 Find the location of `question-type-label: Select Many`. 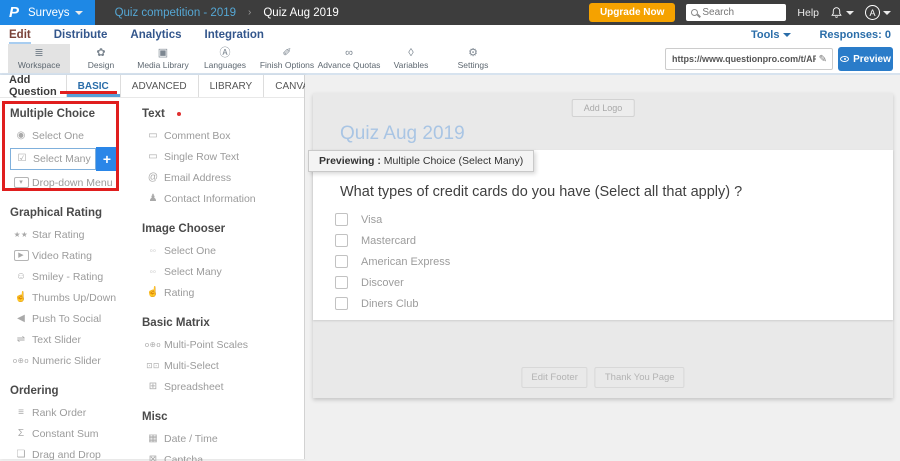

question-type-label: Select Many is located at coordinates (62, 159).